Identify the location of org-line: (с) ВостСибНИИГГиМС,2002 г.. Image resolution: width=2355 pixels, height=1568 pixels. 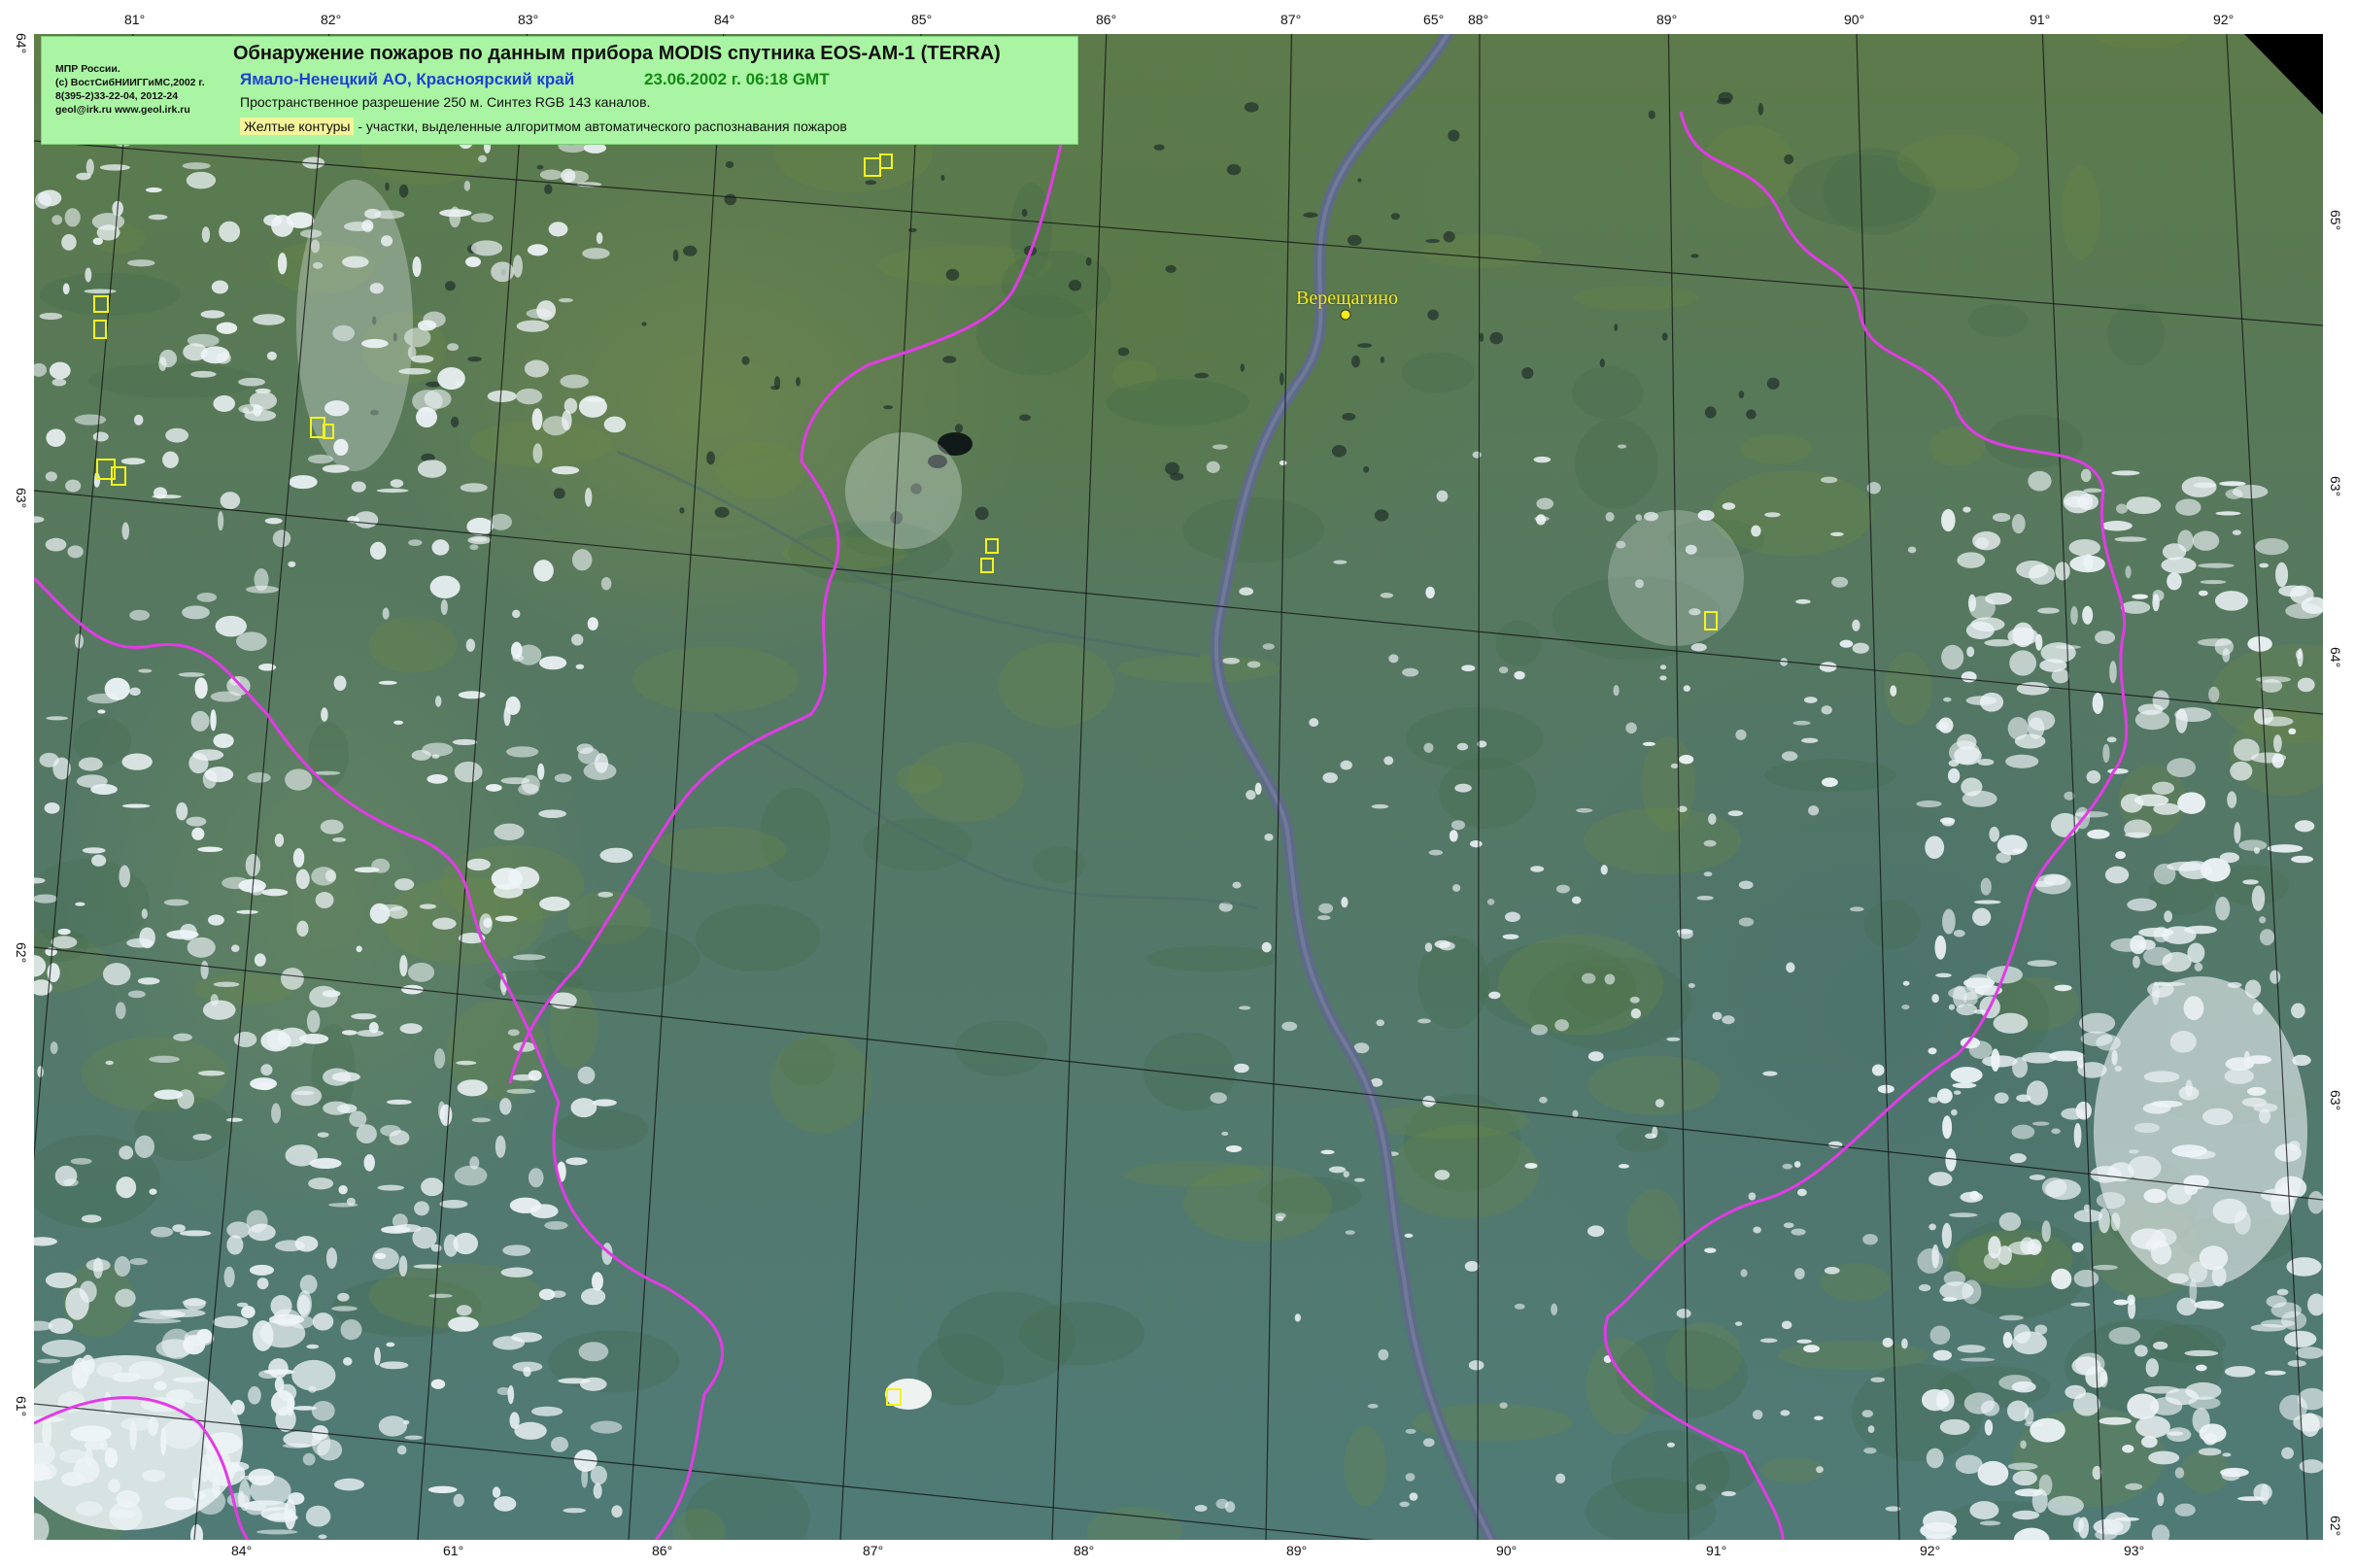
(130, 82).